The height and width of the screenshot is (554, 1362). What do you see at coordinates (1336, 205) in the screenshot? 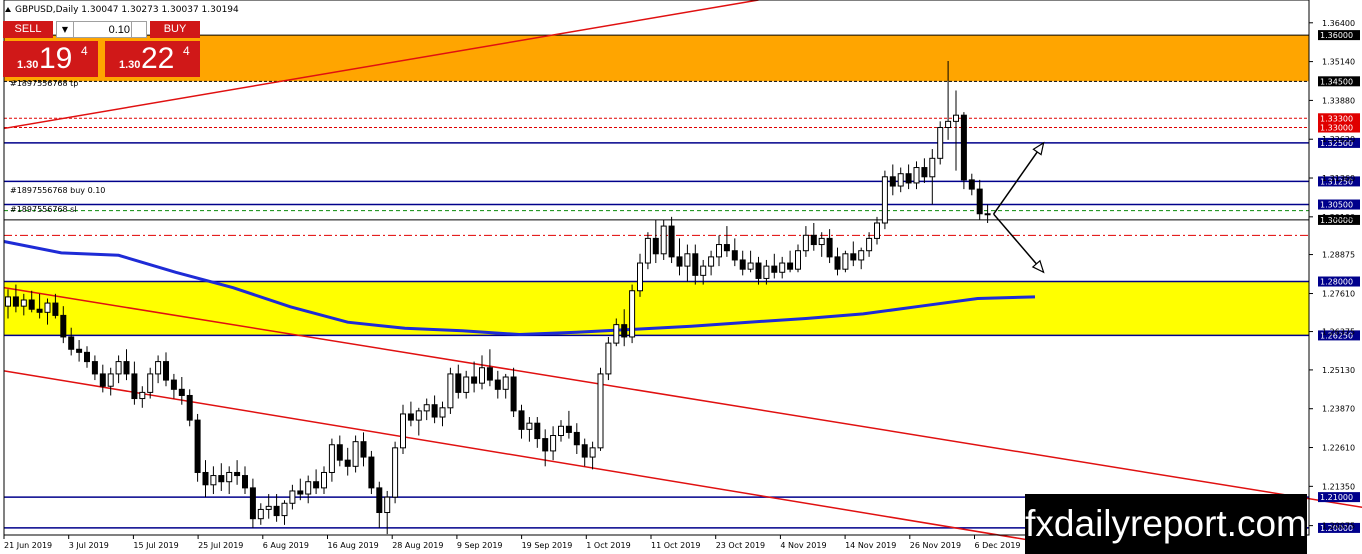
I see `price-tag-text: 1.30500` at bounding box center [1336, 205].